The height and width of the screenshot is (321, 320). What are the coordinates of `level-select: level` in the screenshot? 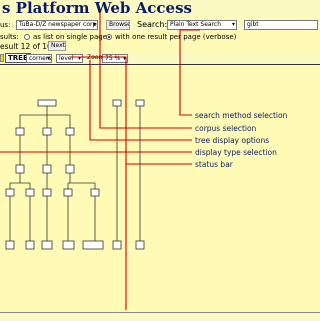 It's located at (69, 58).